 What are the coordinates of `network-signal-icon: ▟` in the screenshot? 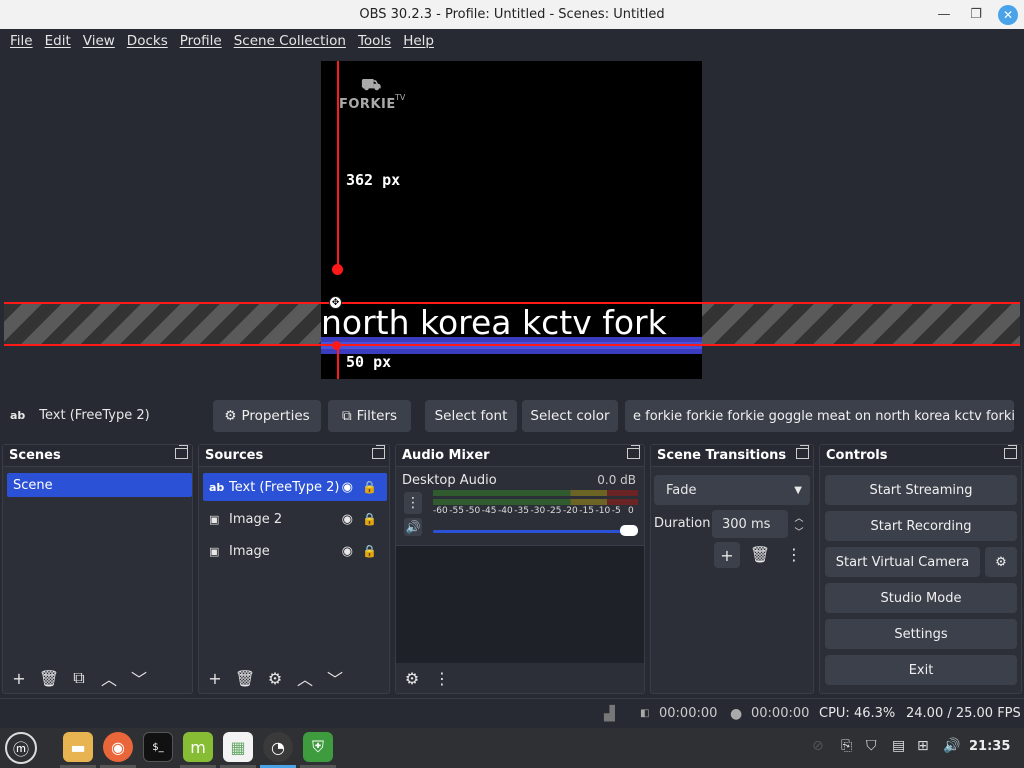 It's located at (609, 713).